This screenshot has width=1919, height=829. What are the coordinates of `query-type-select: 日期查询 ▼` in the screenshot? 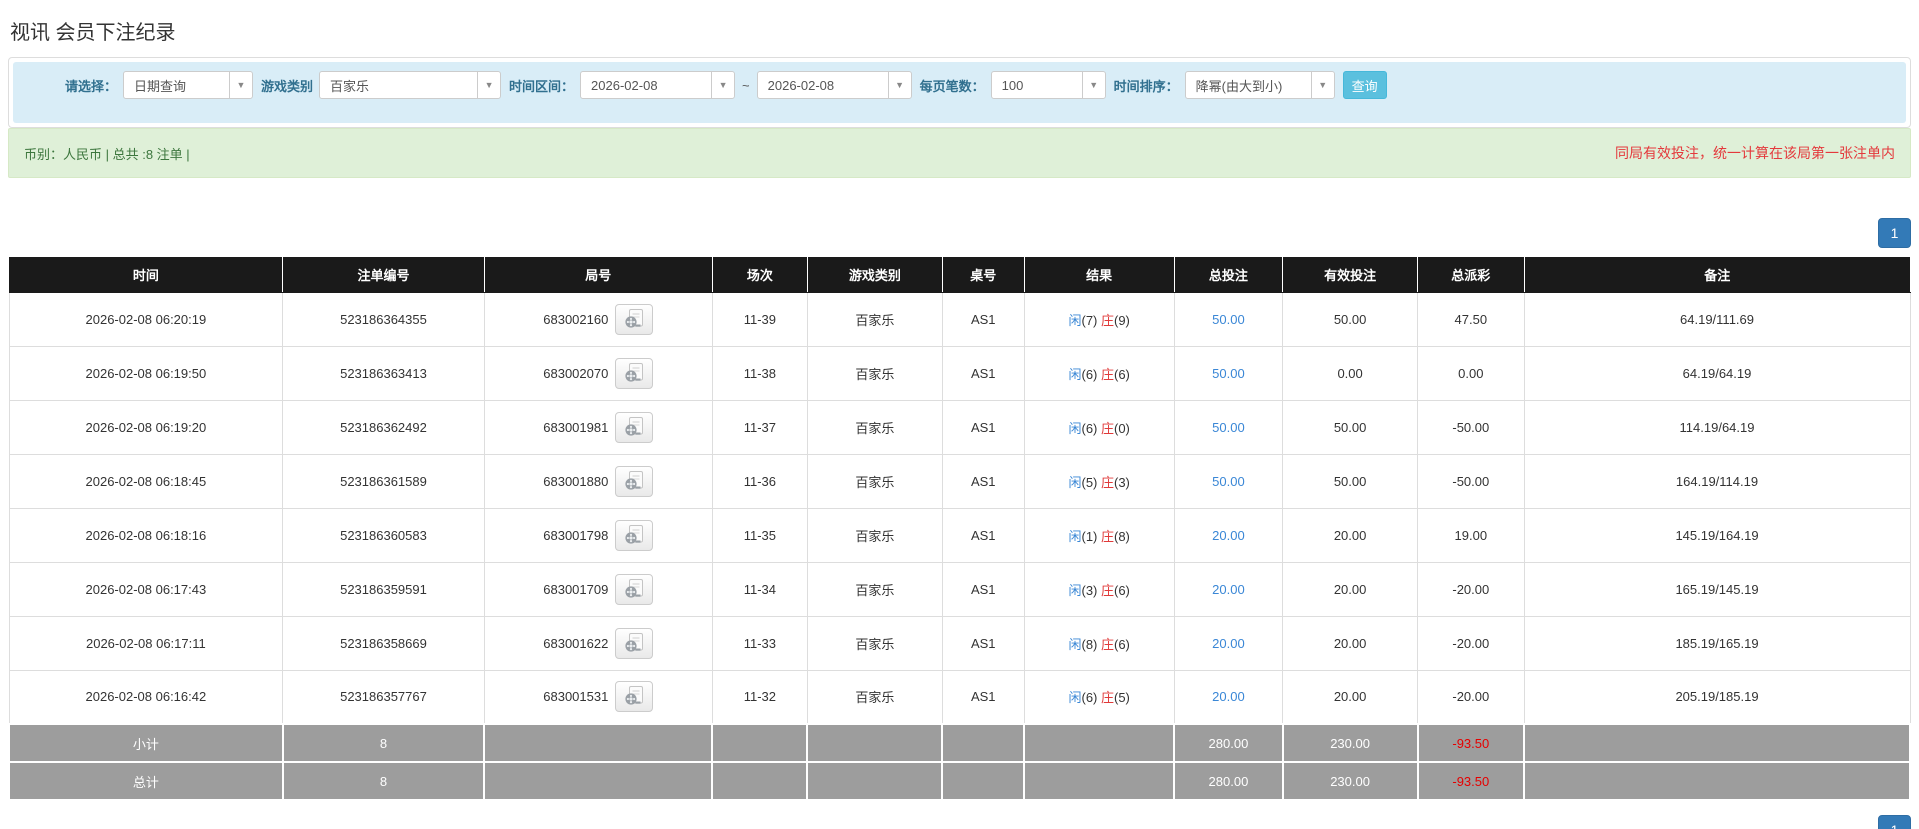 It's located at (188, 85).